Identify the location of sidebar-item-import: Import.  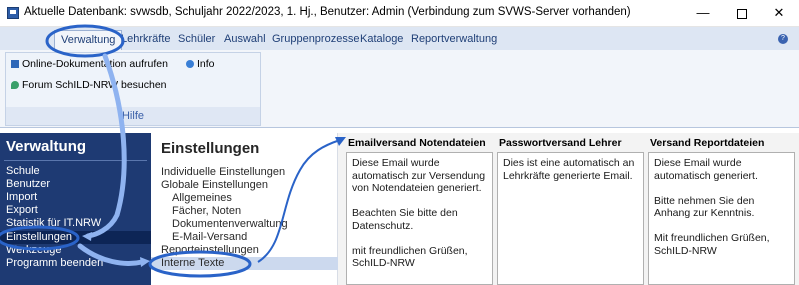
(75, 197).